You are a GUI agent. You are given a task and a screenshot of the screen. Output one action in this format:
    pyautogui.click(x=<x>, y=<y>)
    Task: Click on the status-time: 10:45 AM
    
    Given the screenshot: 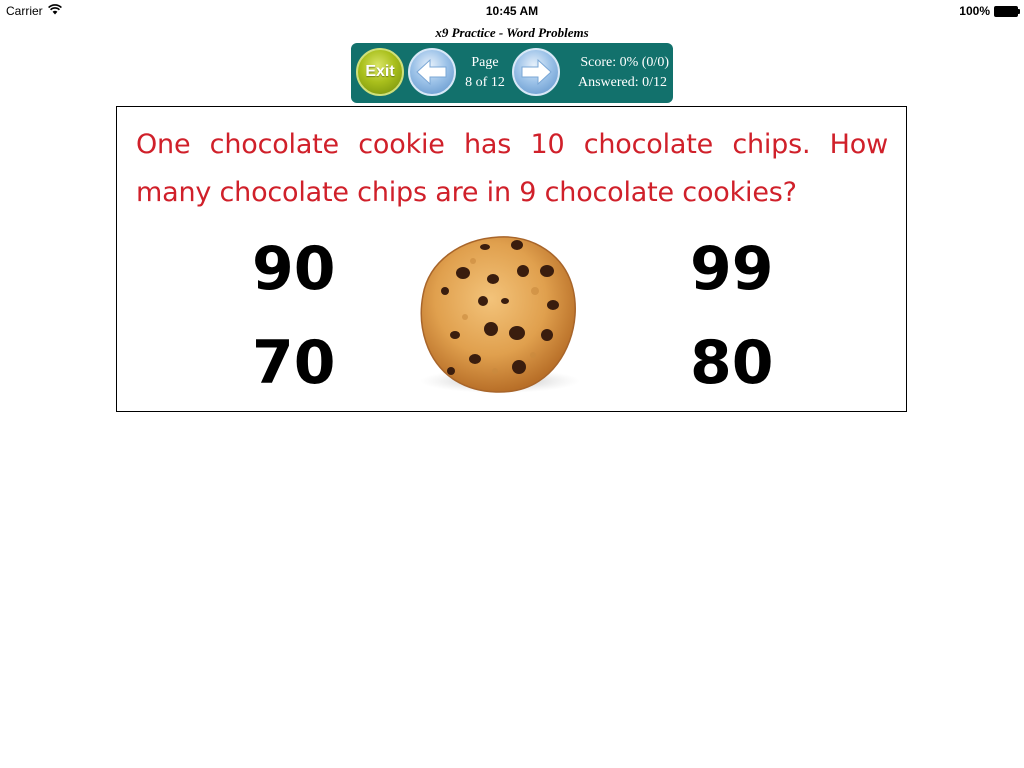 What is the action you would take?
    pyautogui.click(x=512, y=11)
    